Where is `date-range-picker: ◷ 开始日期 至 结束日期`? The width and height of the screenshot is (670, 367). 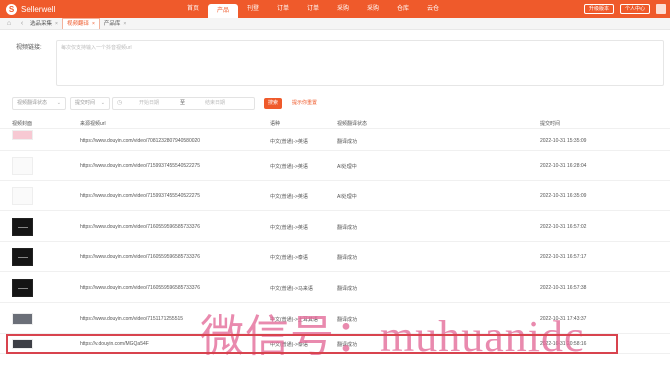 date-range-picker: ◷ 开始日期 至 结束日期 is located at coordinates (183, 103).